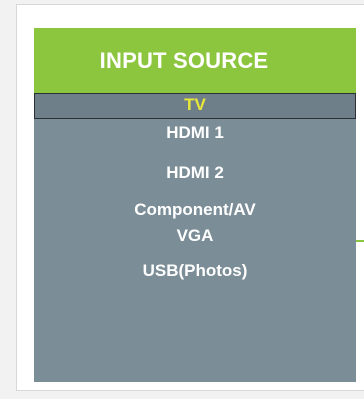 Image resolution: width=364 pixels, height=399 pixels. I want to click on menu-item-label: VGA, so click(195, 235).